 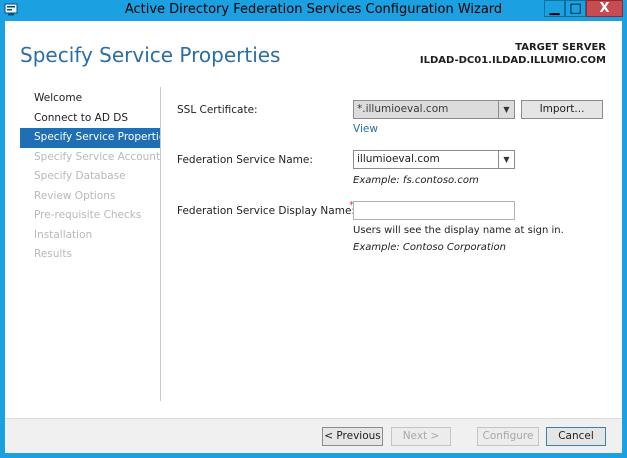 I want to click on configure-button: Configure, so click(x=508, y=436).